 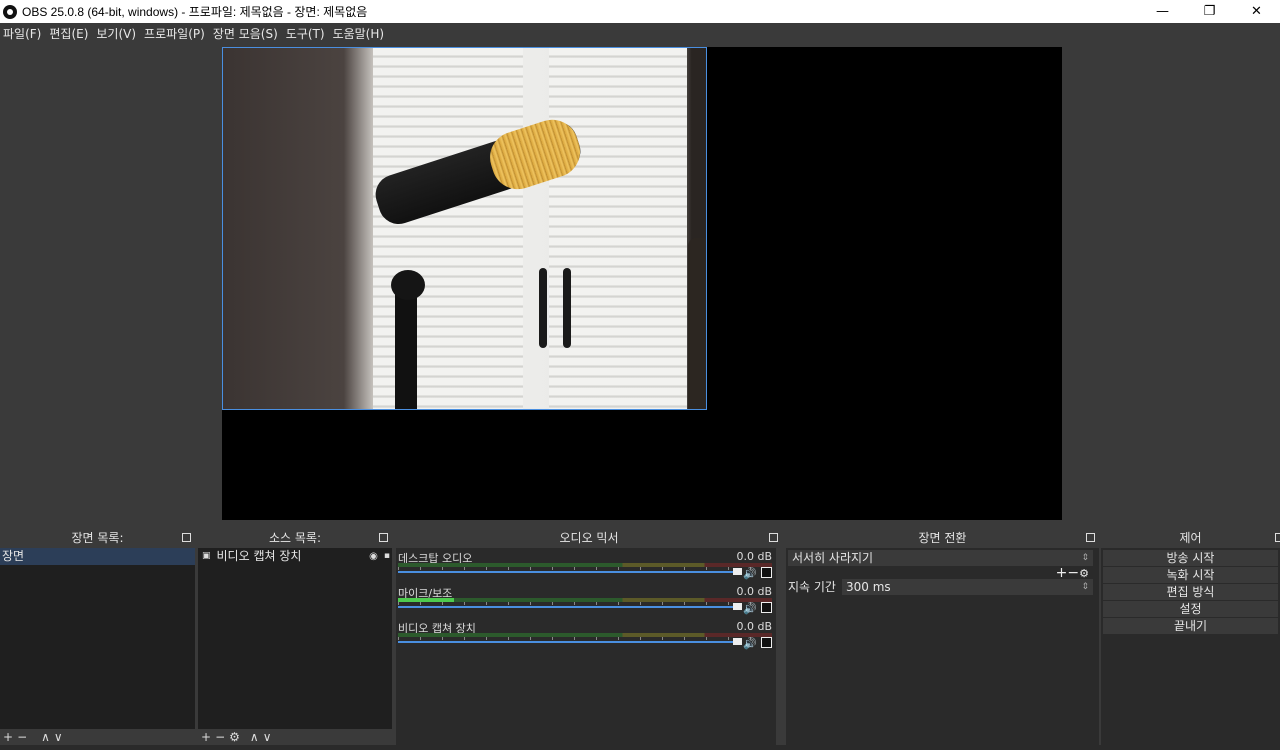 What do you see at coordinates (543, 308) in the screenshot?
I see `door-handle-left` at bounding box center [543, 308].